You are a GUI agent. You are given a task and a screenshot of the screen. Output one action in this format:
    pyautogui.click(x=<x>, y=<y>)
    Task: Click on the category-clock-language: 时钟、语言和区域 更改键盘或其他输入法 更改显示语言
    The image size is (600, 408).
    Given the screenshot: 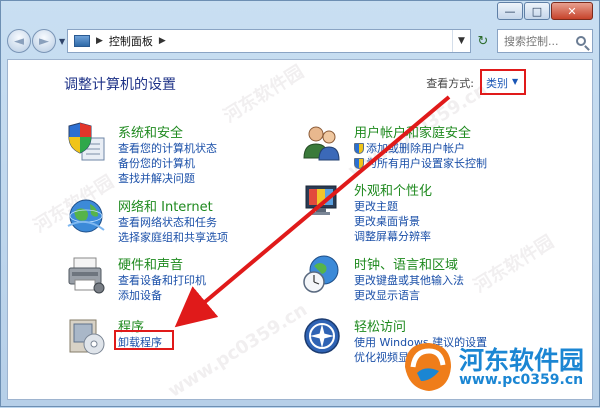 What is the action you would take?
    pyautogui.click(x=432, y=279)
    